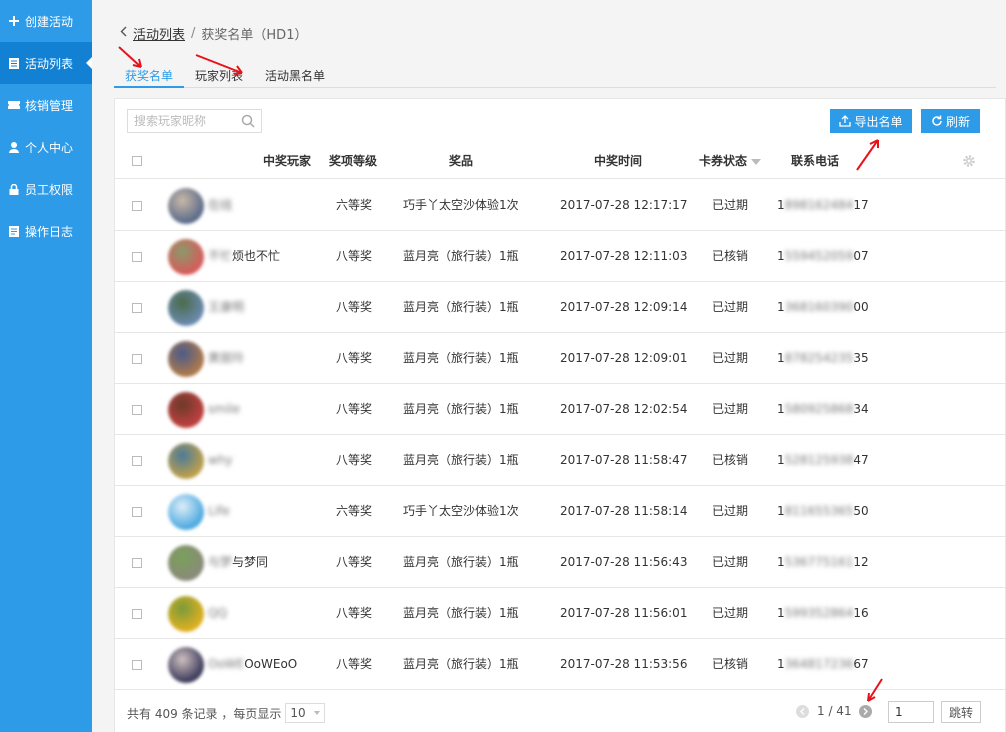 The image size is (1006, 732). What do you see at coordinates (123, 33) in the screenshot?
I see `chevron-left-icon` at bounding box center [123, 33].